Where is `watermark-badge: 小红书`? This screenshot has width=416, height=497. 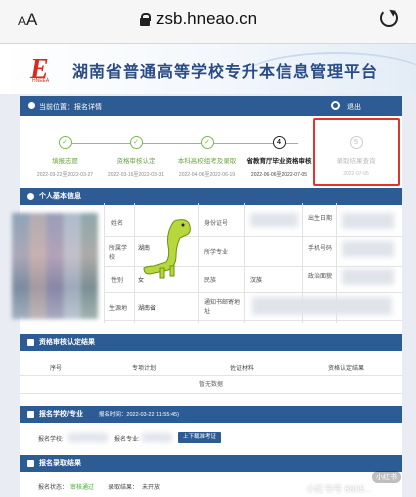 watermark-badge: 小红书 is located at coordinates (386, 477).